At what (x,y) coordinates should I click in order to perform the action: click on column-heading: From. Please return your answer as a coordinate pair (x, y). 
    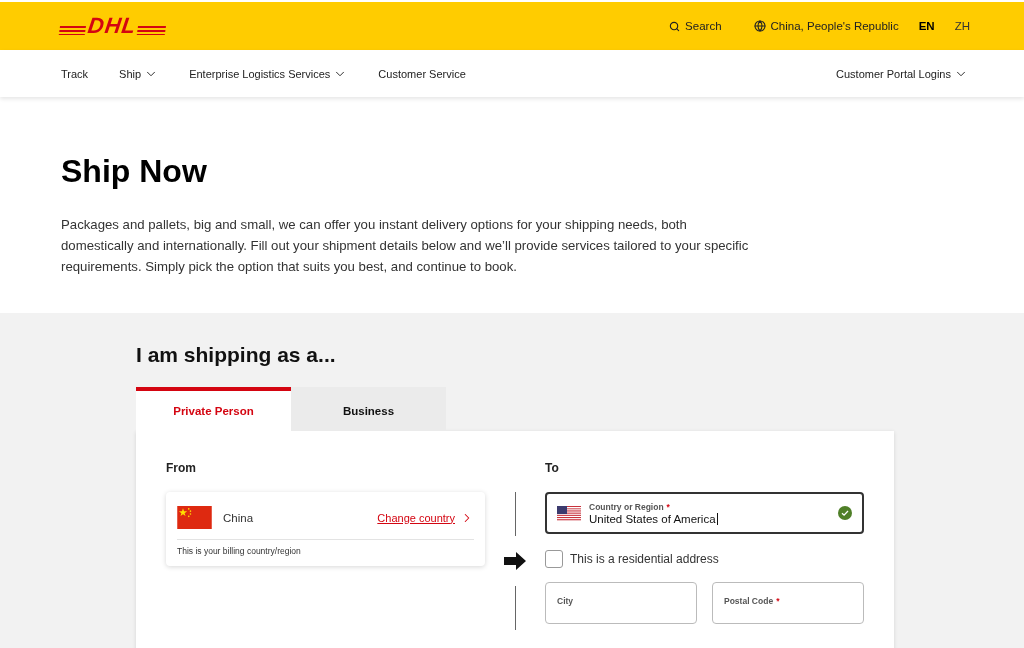
    Looking at the image, I should click on (181, 468).